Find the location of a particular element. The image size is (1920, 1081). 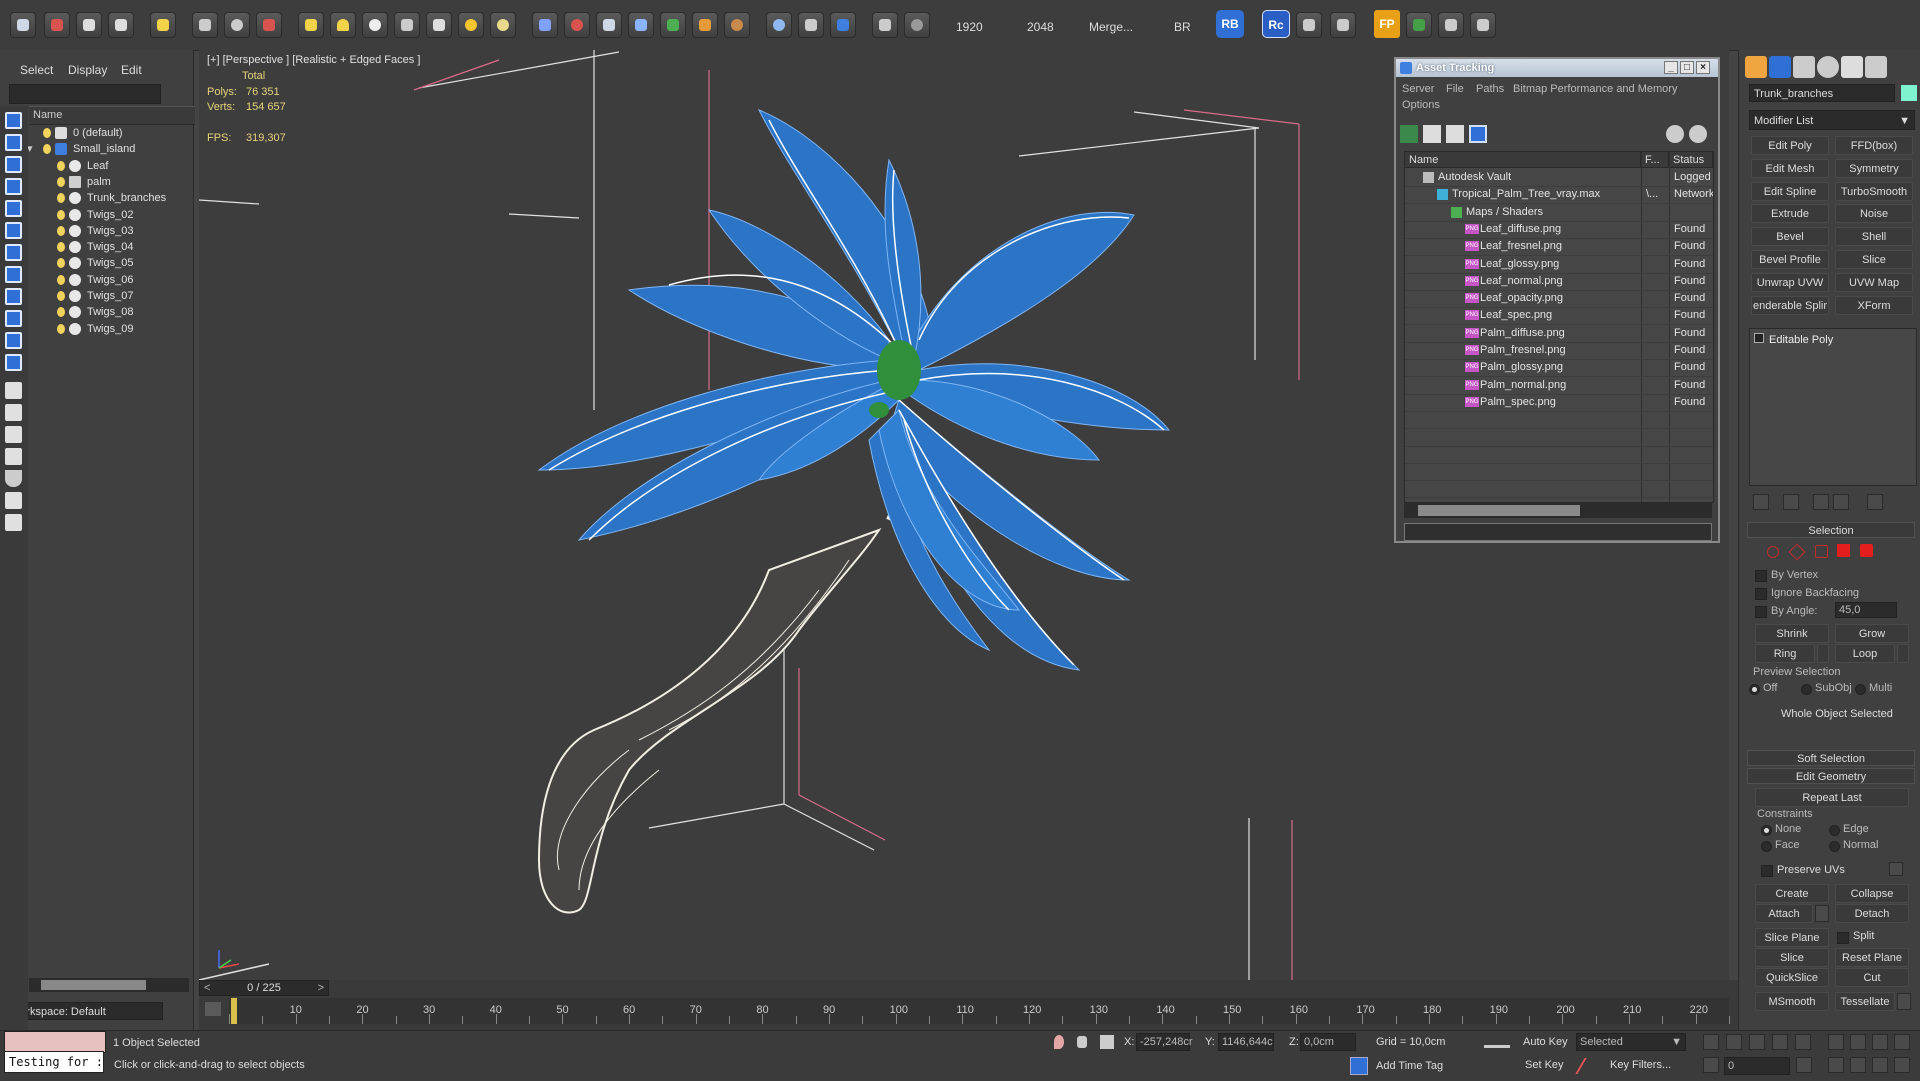

display-bones-icon is located at coordinates (13, 318).